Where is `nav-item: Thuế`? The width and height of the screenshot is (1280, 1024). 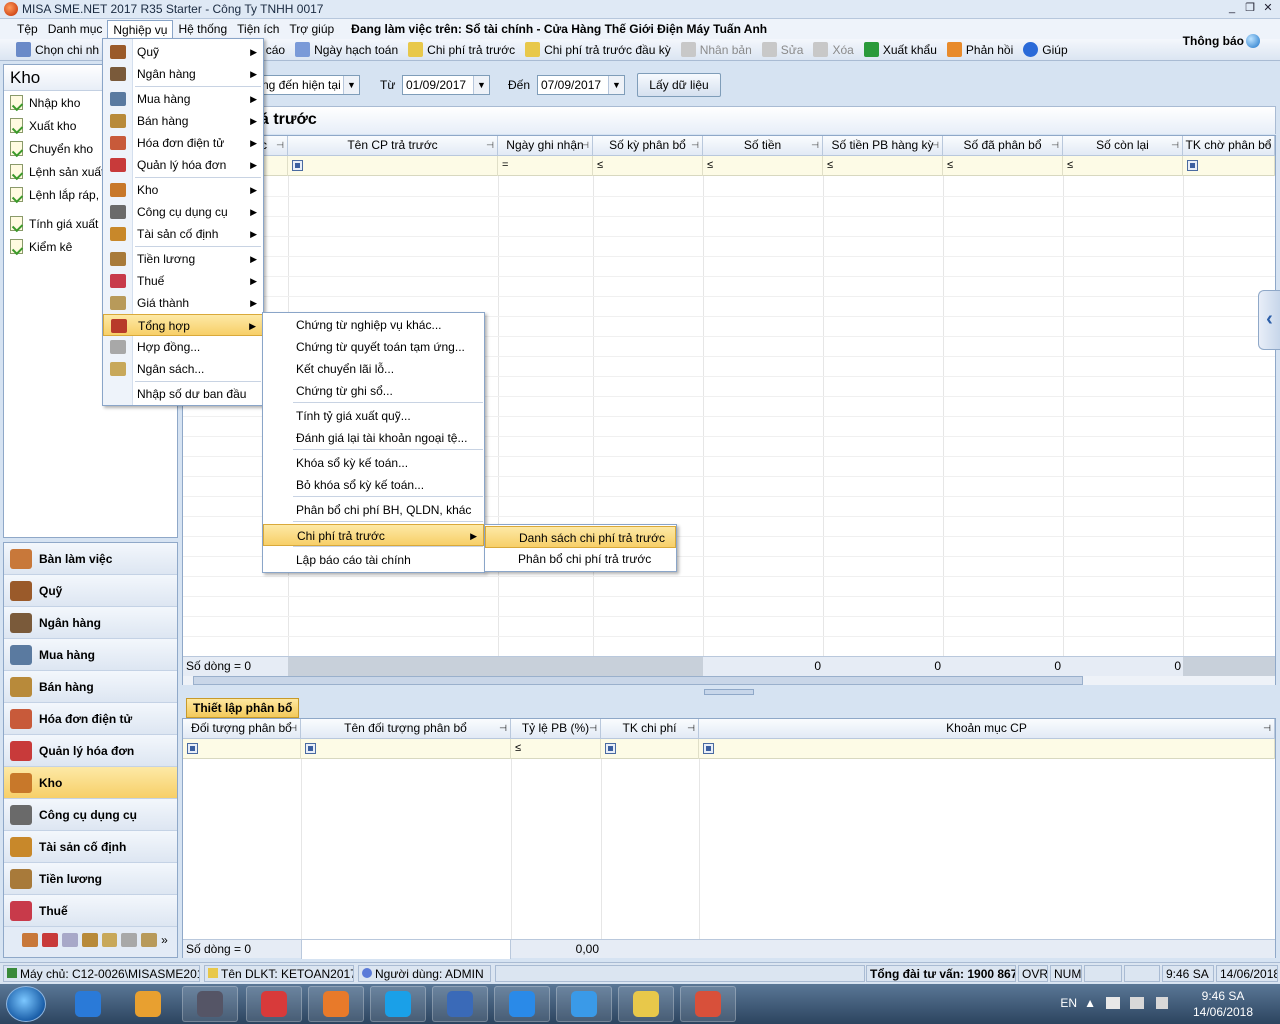 nav-item: Thuế is located at coordinates (90, 911).